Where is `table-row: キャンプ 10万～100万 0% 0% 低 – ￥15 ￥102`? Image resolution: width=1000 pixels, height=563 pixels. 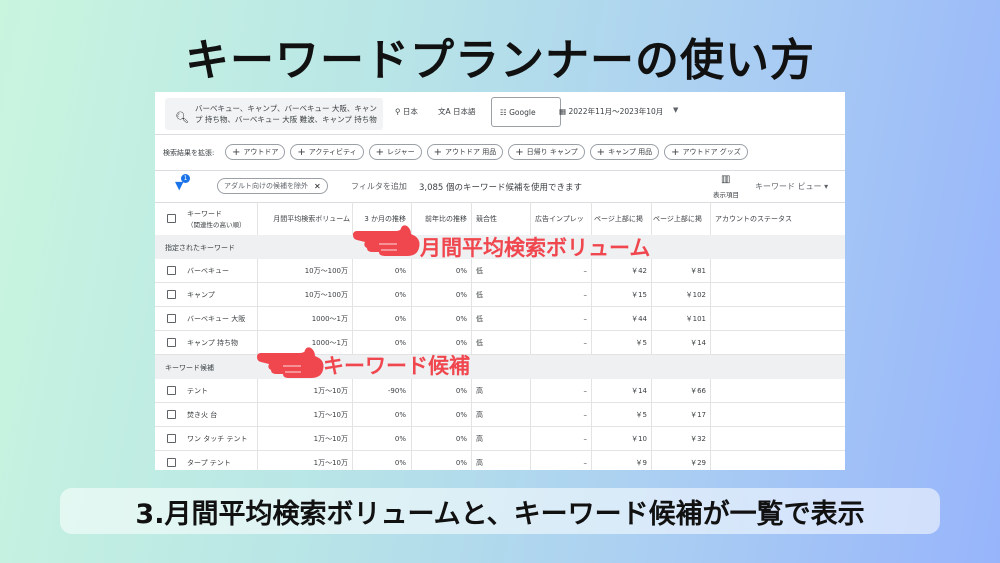
table-row: キャンプ 10万～100万 0% 0% 低 – ￥15 ￥102 is located at coordinates (500, 295).